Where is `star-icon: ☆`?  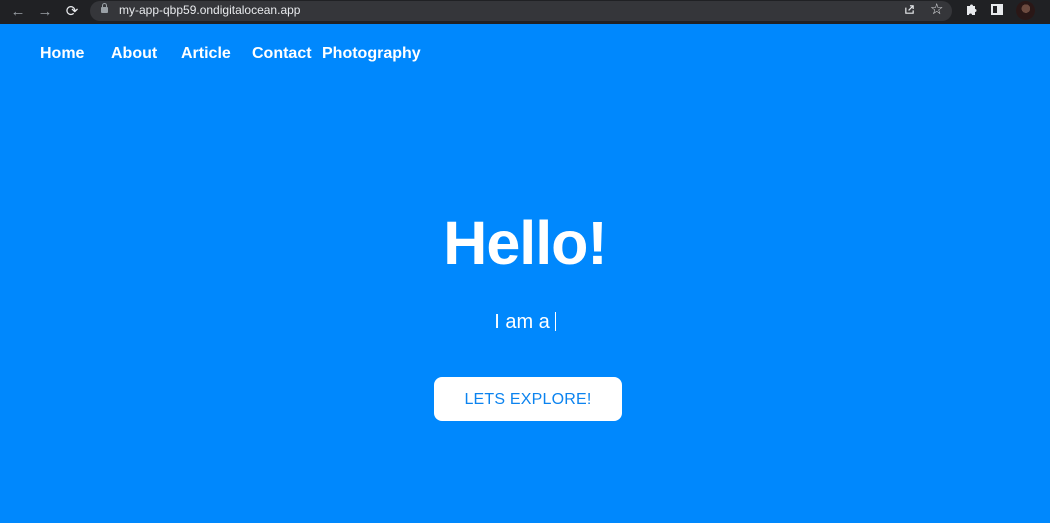
star-icon: ☆ is located at coordinates (936, 9).